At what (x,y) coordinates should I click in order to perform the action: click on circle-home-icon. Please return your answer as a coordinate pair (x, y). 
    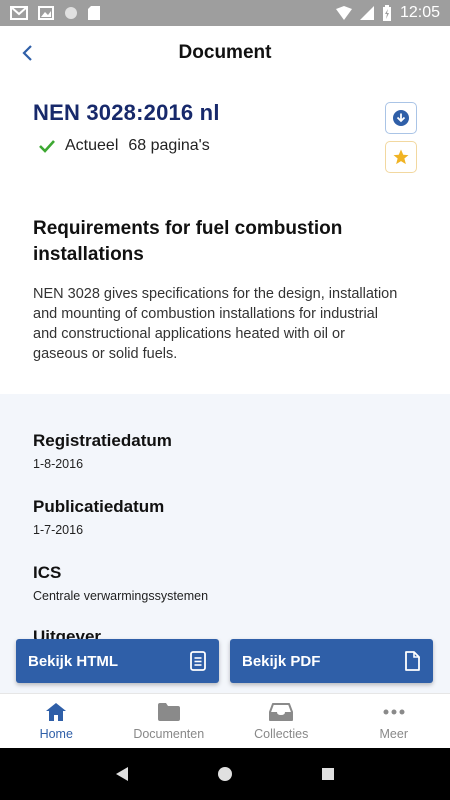
    Looking at the image, I should click on (224, 774).